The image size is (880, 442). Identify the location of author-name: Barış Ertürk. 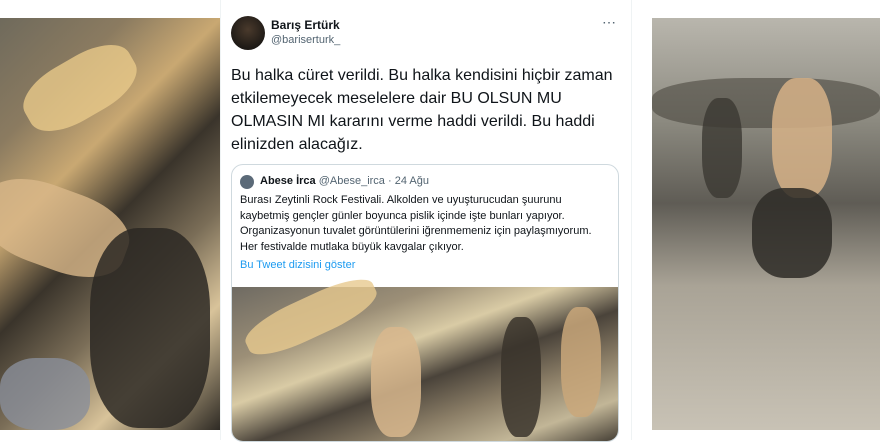
(305, 25).